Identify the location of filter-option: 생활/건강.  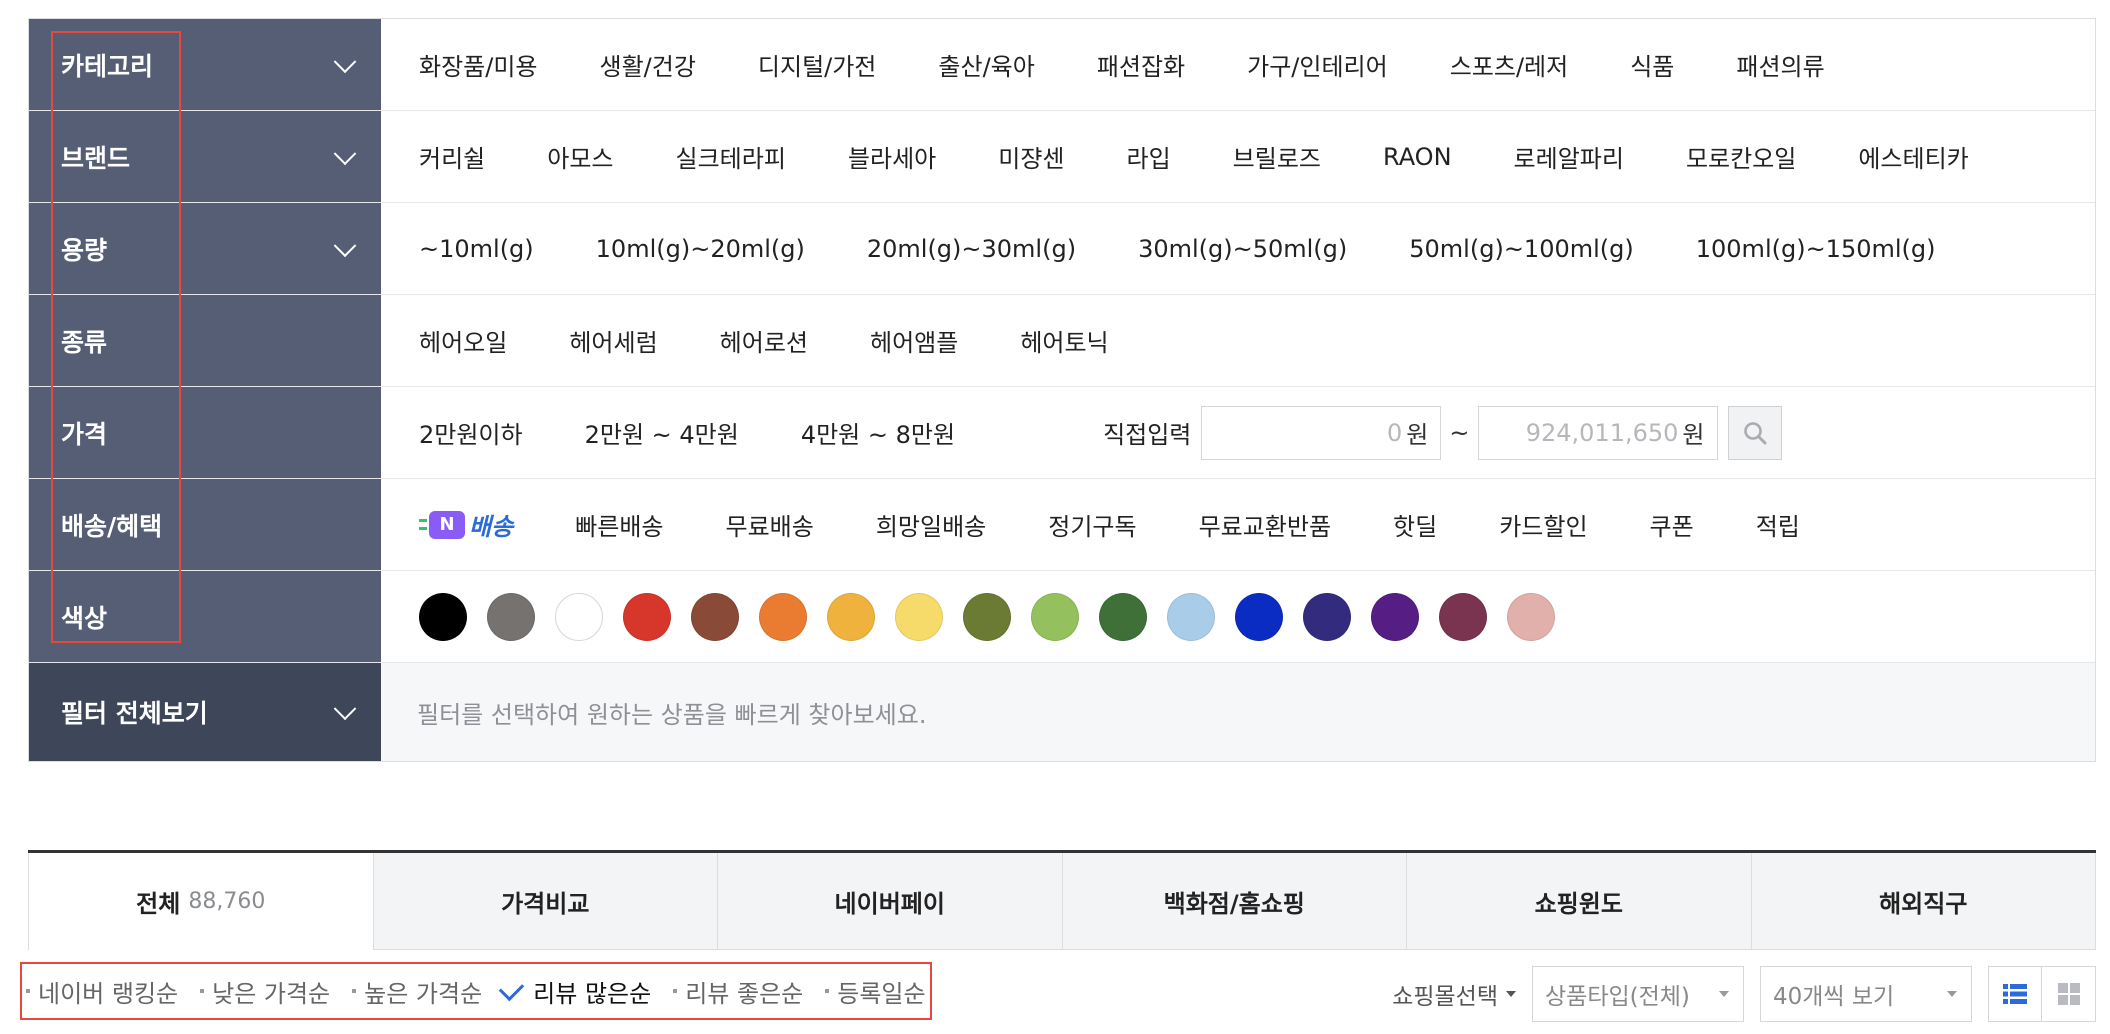
(648, 64).